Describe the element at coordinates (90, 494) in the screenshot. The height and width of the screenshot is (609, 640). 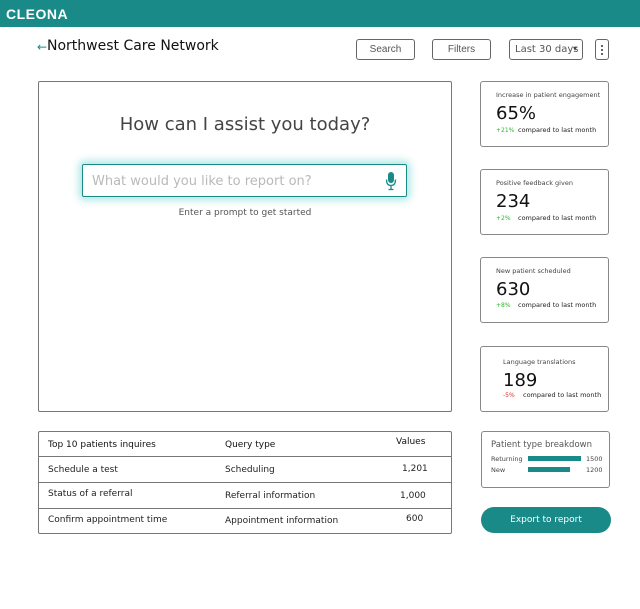
I see `table-cell-inquiry: Status of a referral` at that location.